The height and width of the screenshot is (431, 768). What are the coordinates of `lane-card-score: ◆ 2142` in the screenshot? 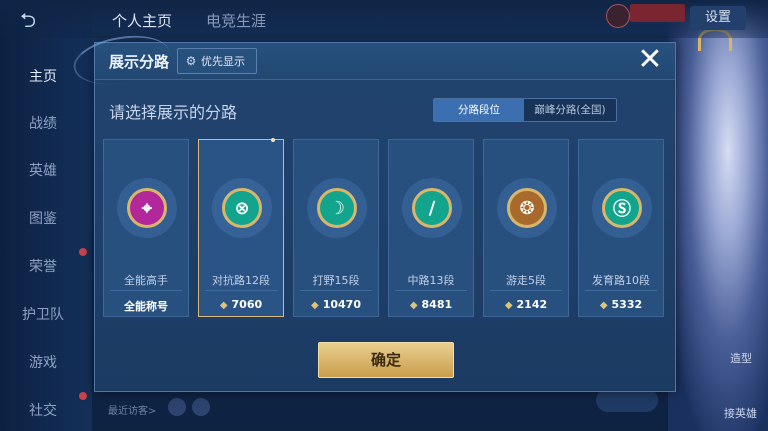 It's located at (526, 304).